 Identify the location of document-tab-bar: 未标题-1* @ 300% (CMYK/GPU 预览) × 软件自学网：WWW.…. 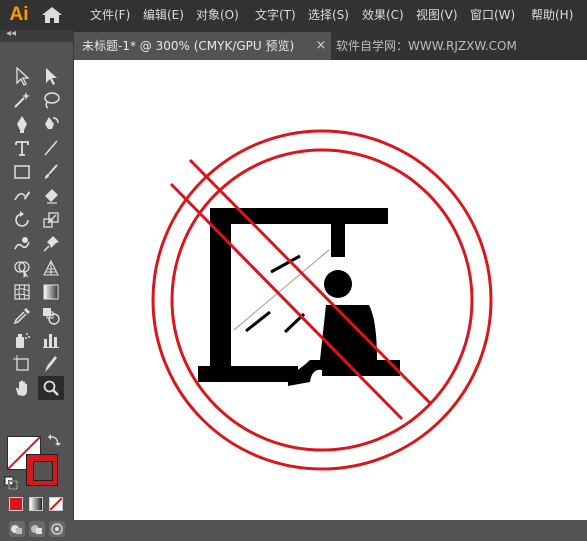
(330, 45).